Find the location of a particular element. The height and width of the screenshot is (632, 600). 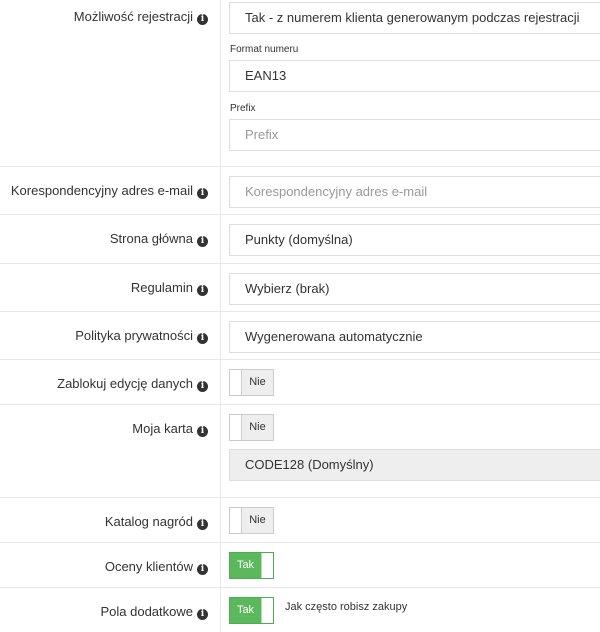

homepage-row: Strona główna i Punkty (domyślna) is located at coordinates (300, 239).